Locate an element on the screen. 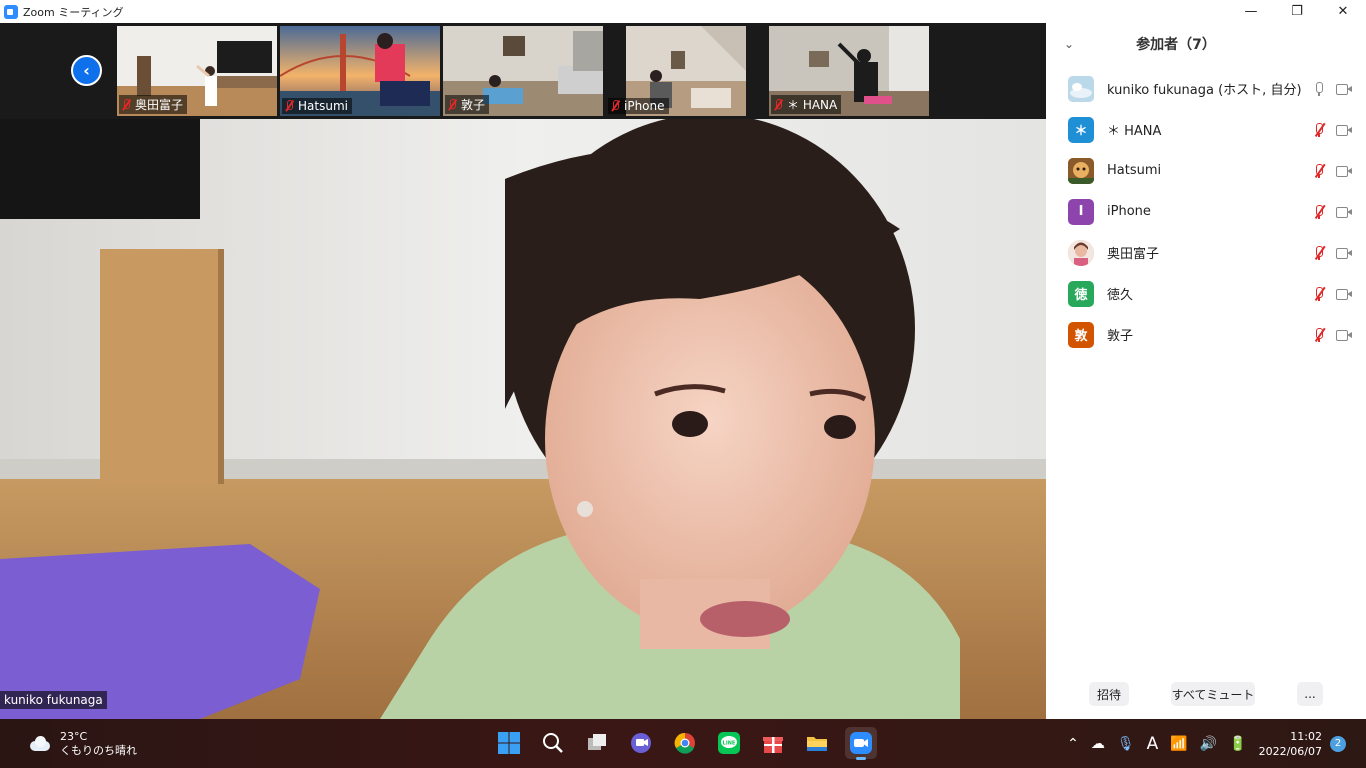 Image resolution: width=1366 pixels, height=768 pixels. participant-name: 徳久 is located at coordinates (1120, 295).